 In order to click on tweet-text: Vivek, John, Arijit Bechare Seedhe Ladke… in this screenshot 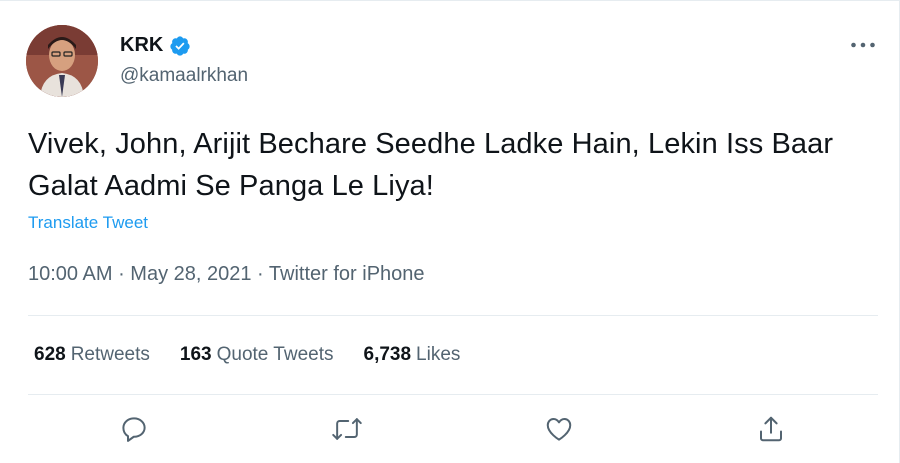, I will do `click(431, 165)`.